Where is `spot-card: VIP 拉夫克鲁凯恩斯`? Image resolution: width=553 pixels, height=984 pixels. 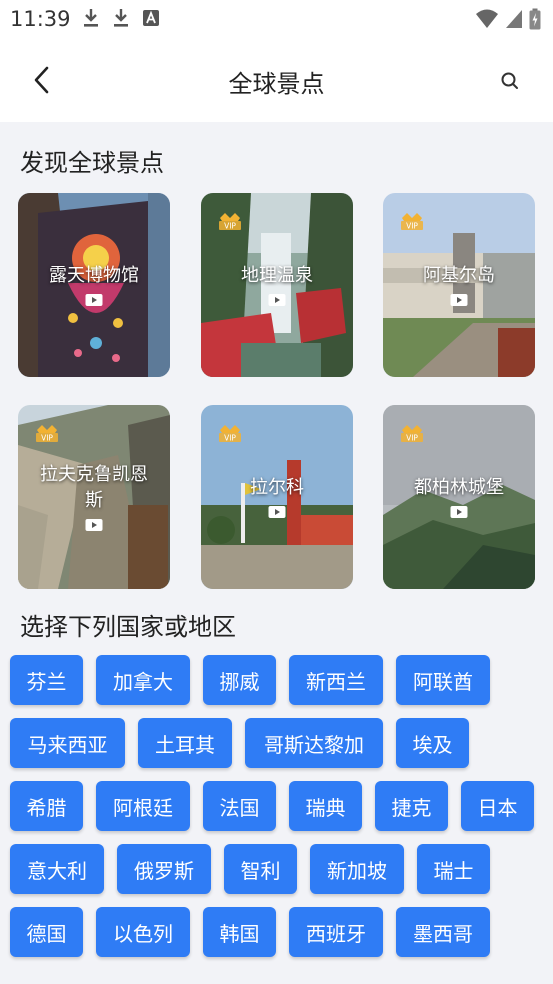 spot-card: VIP 拉夫克鲁凯恩斯 is located at coordinates (94, 497).